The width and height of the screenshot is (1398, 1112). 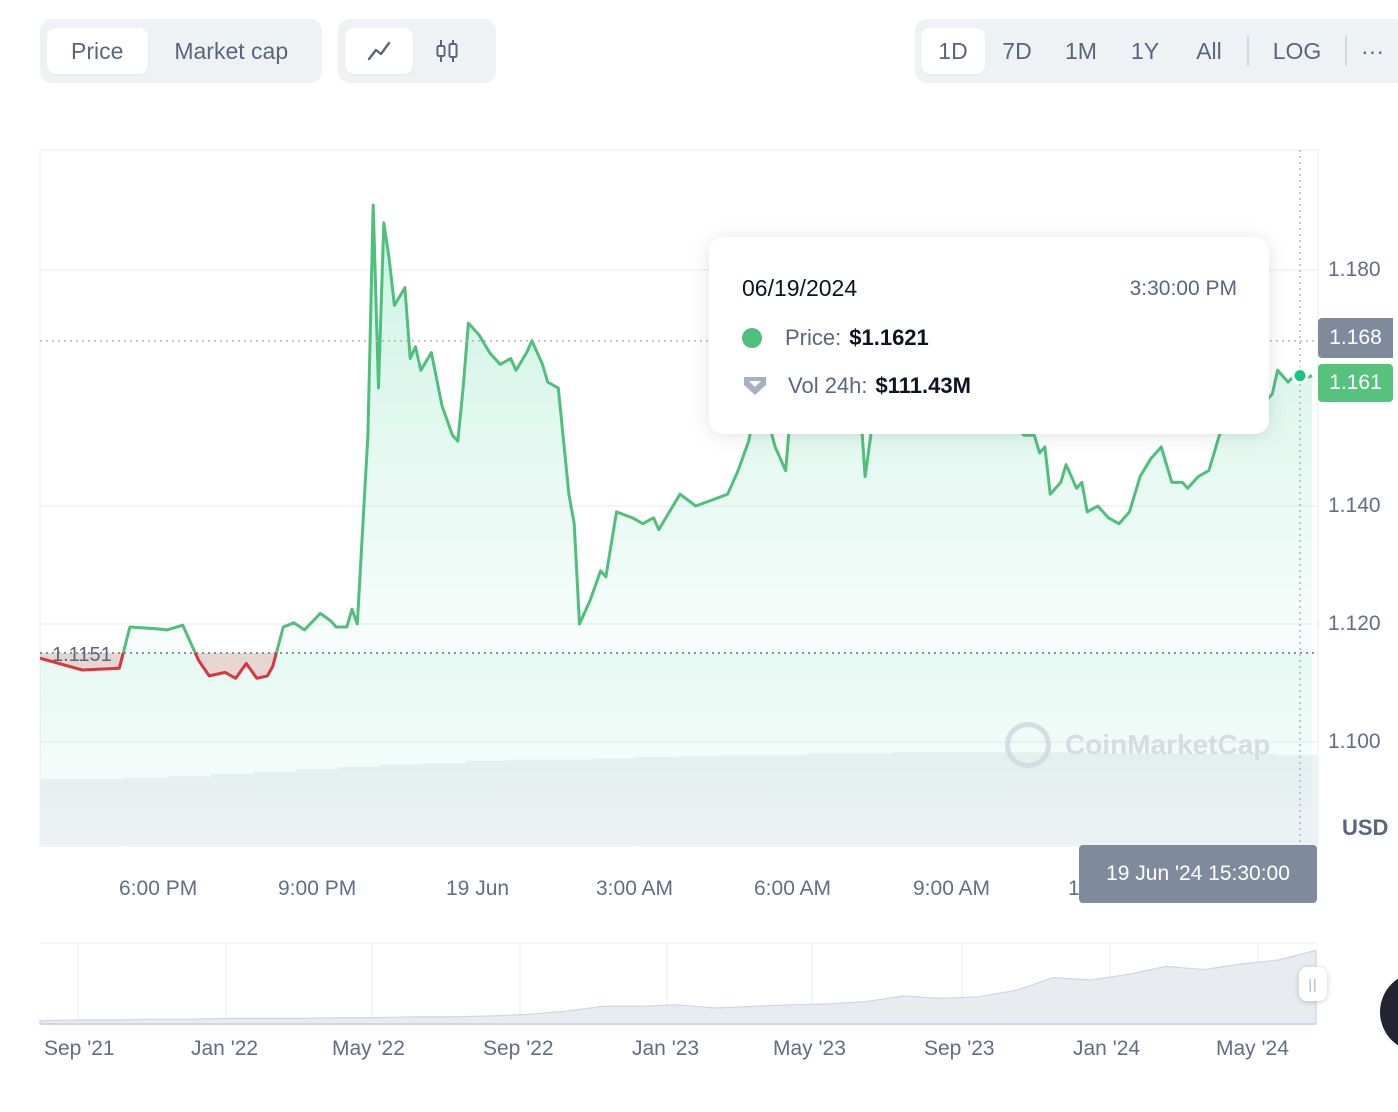 What do you see at coordinates (518, 1048) in the screenshot?
I see `navigator-label: Sep '22` at bounding box center [518, 1048].